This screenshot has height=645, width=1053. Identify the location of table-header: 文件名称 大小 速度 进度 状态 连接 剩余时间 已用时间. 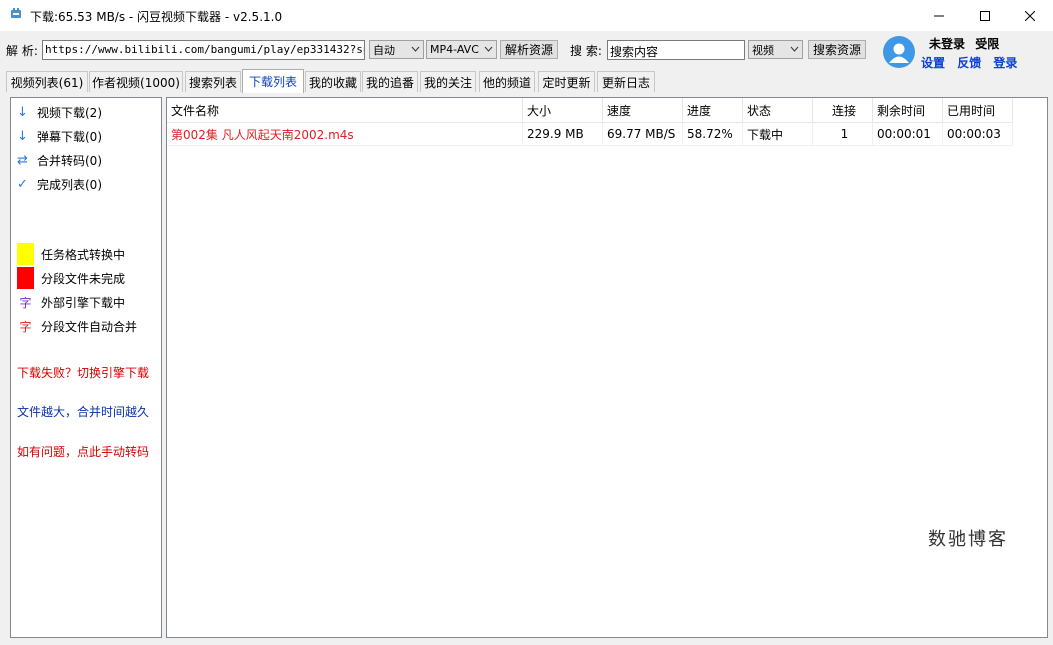
(590, 110).